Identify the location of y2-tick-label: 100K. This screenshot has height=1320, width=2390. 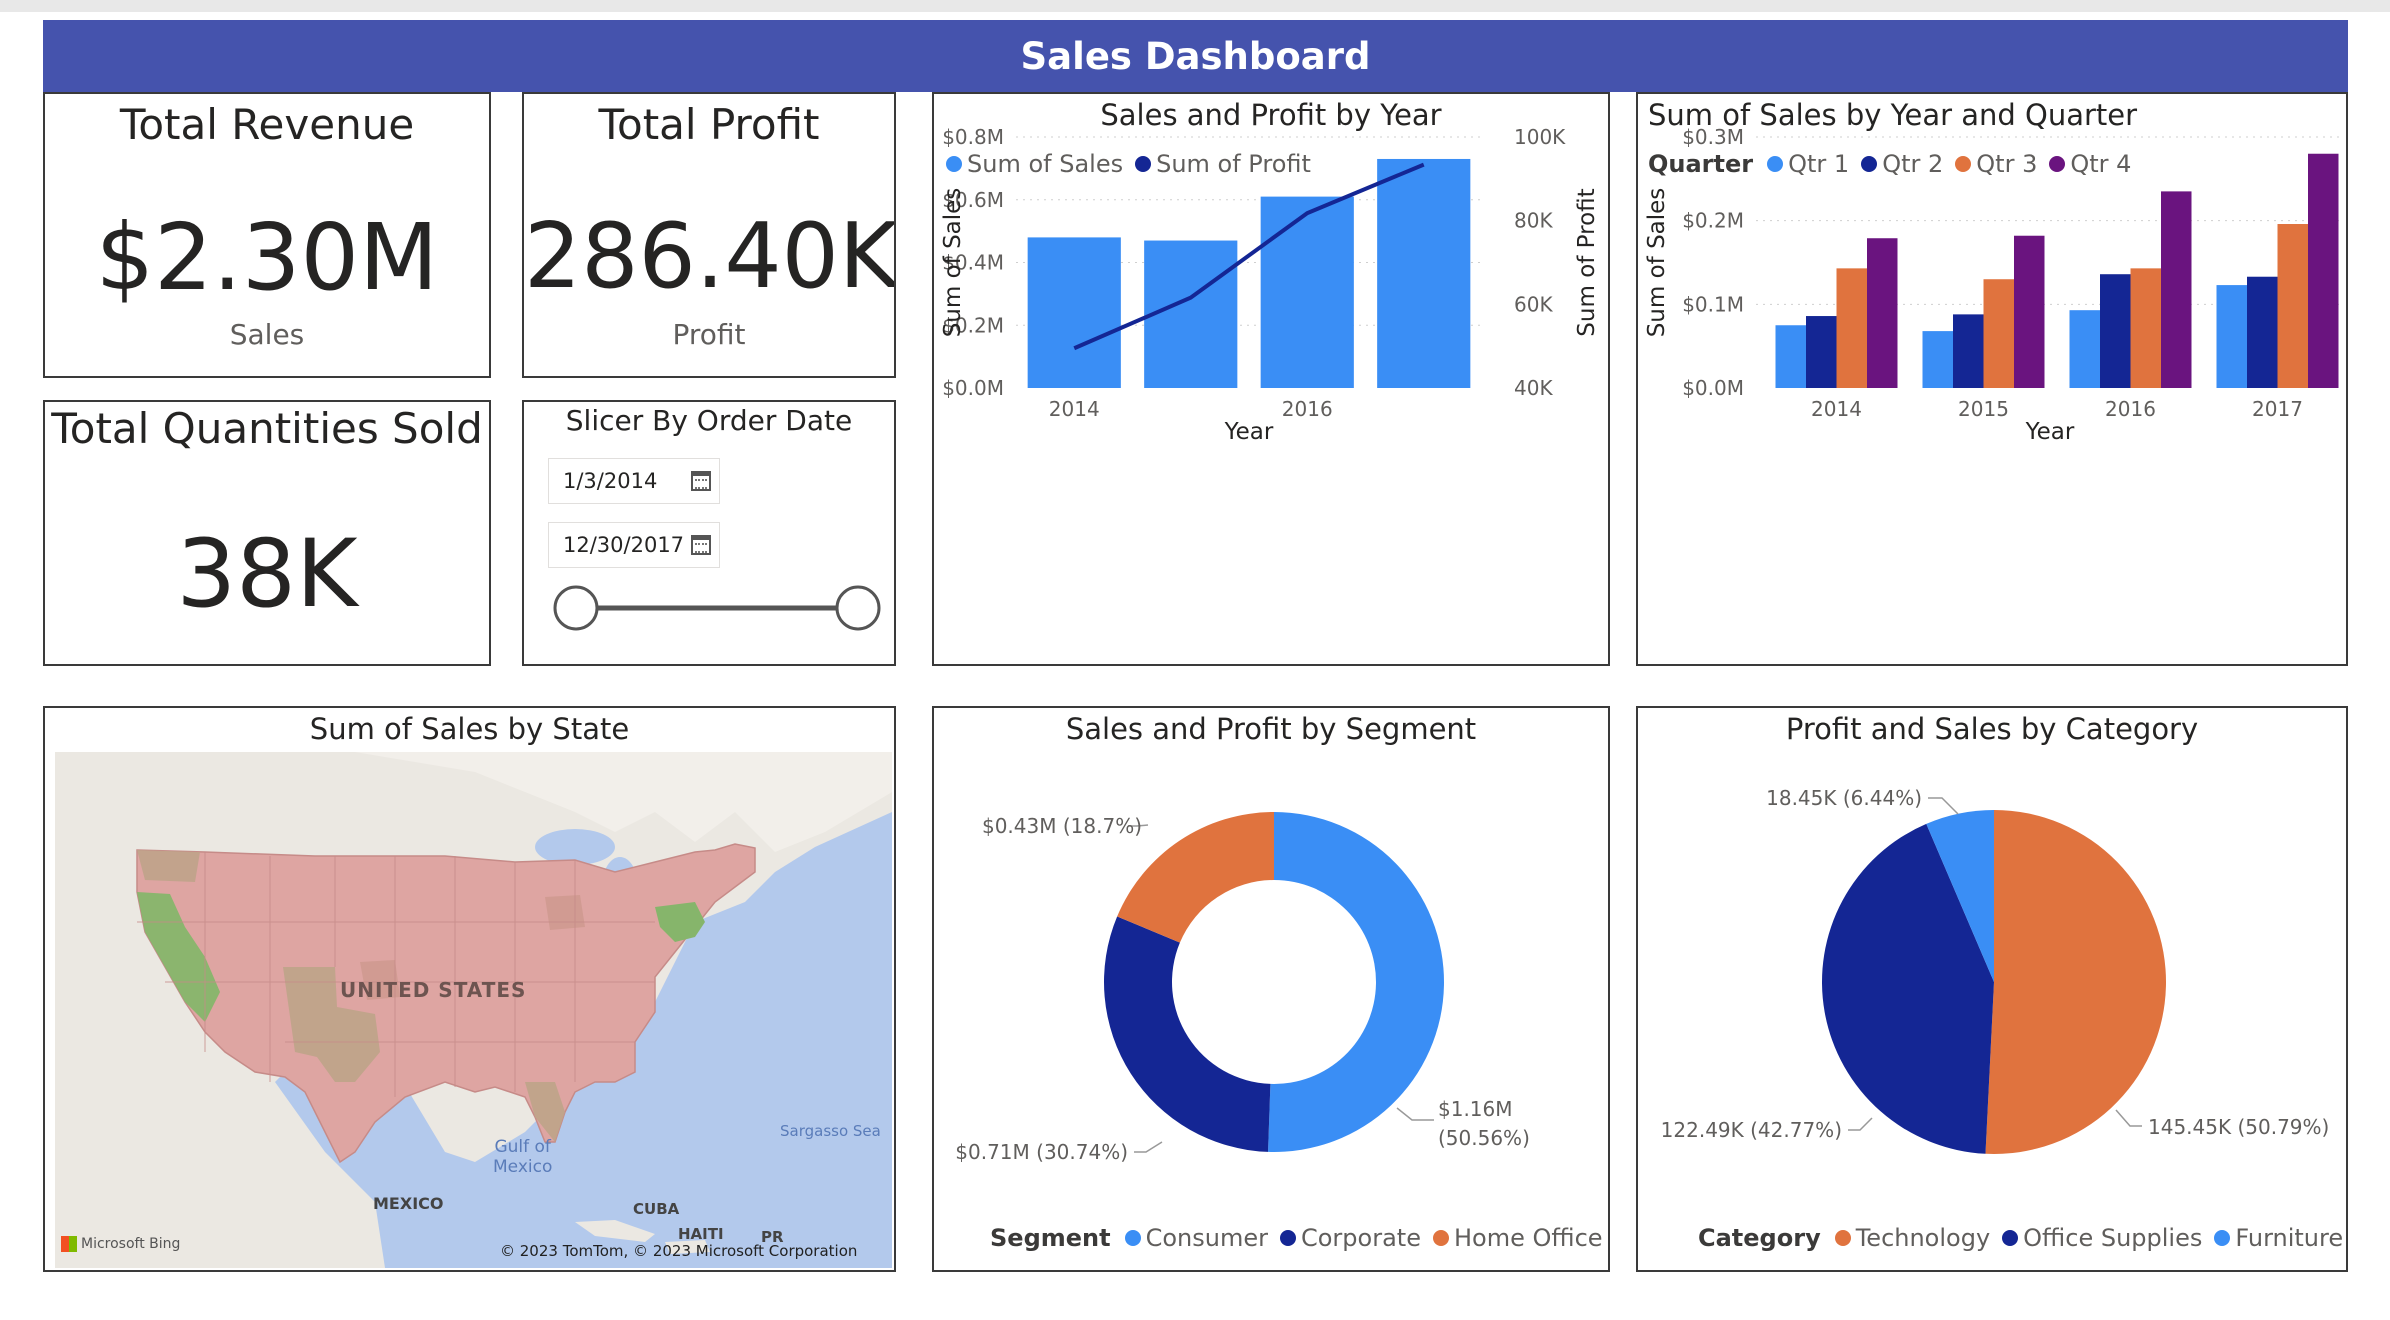
(1540, 137).